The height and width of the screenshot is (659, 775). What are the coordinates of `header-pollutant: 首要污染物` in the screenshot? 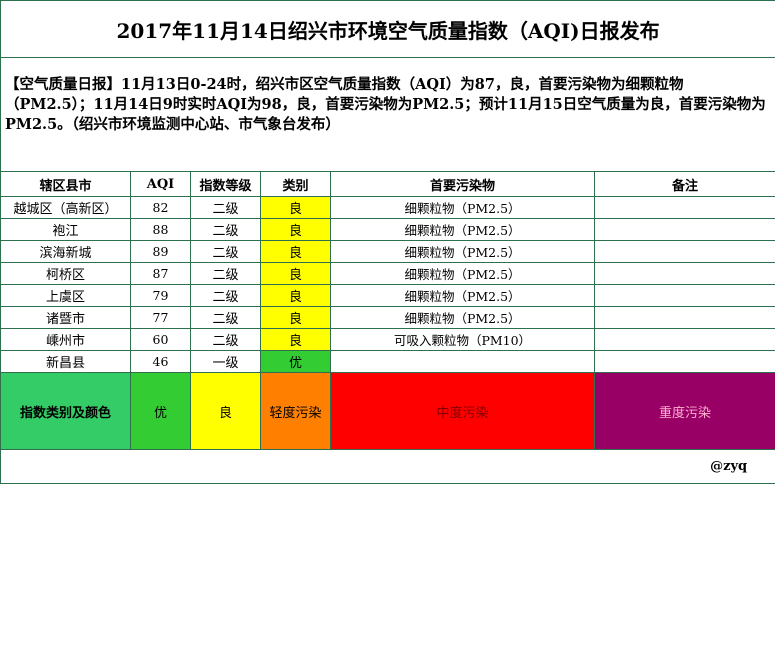 It's located at (462, 184).